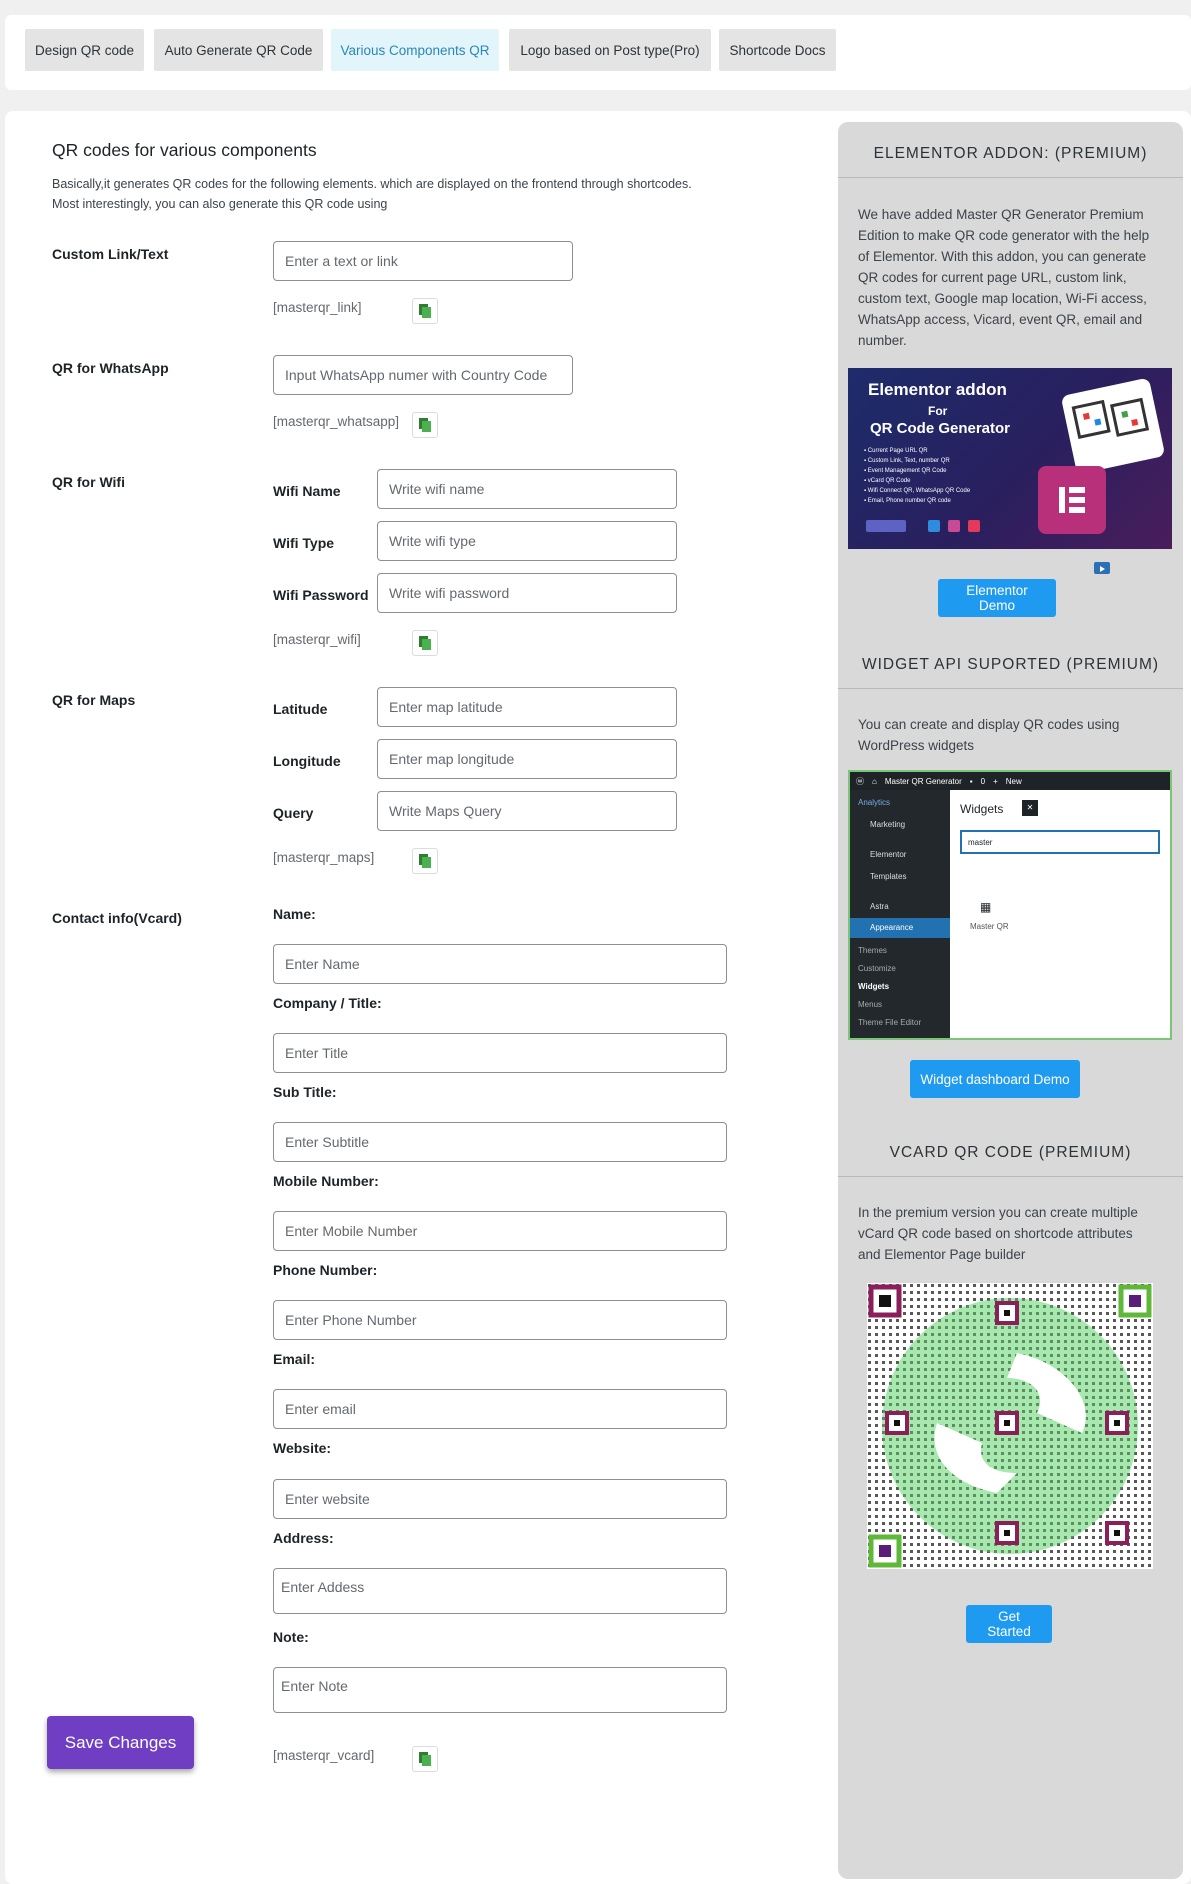  I want to click on vcard-email-label: Email:, so click(294, 1359).